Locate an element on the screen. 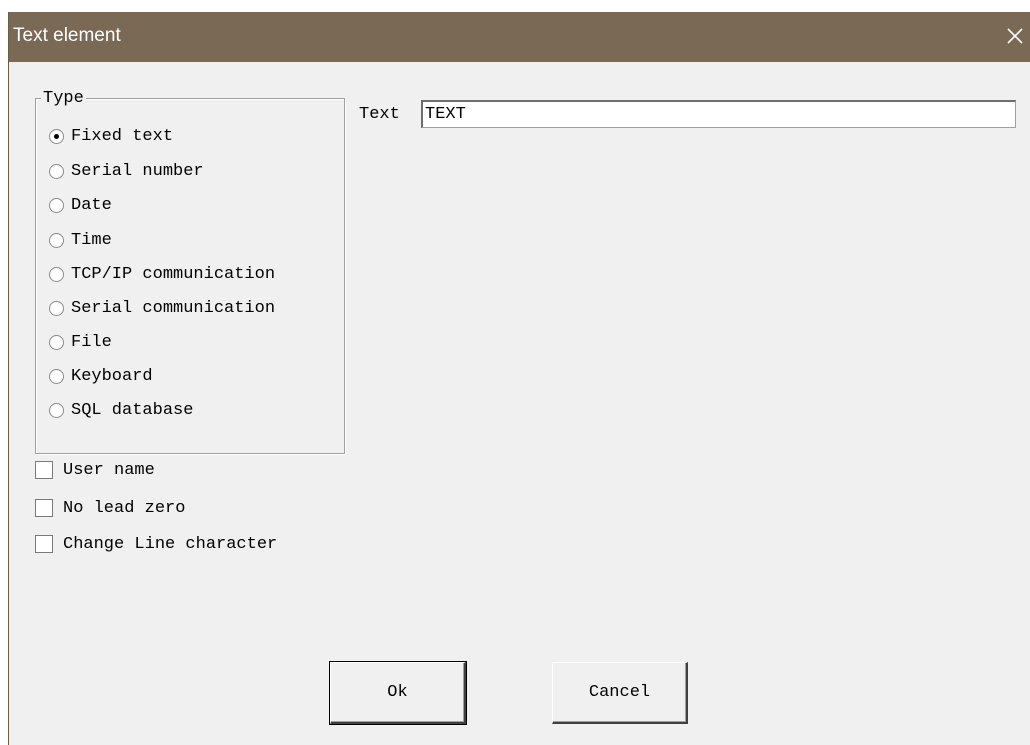 Image resolution: width=1030 pixels, height=745 pixels. text-field-label: Text is located at coordinates (379, 114).